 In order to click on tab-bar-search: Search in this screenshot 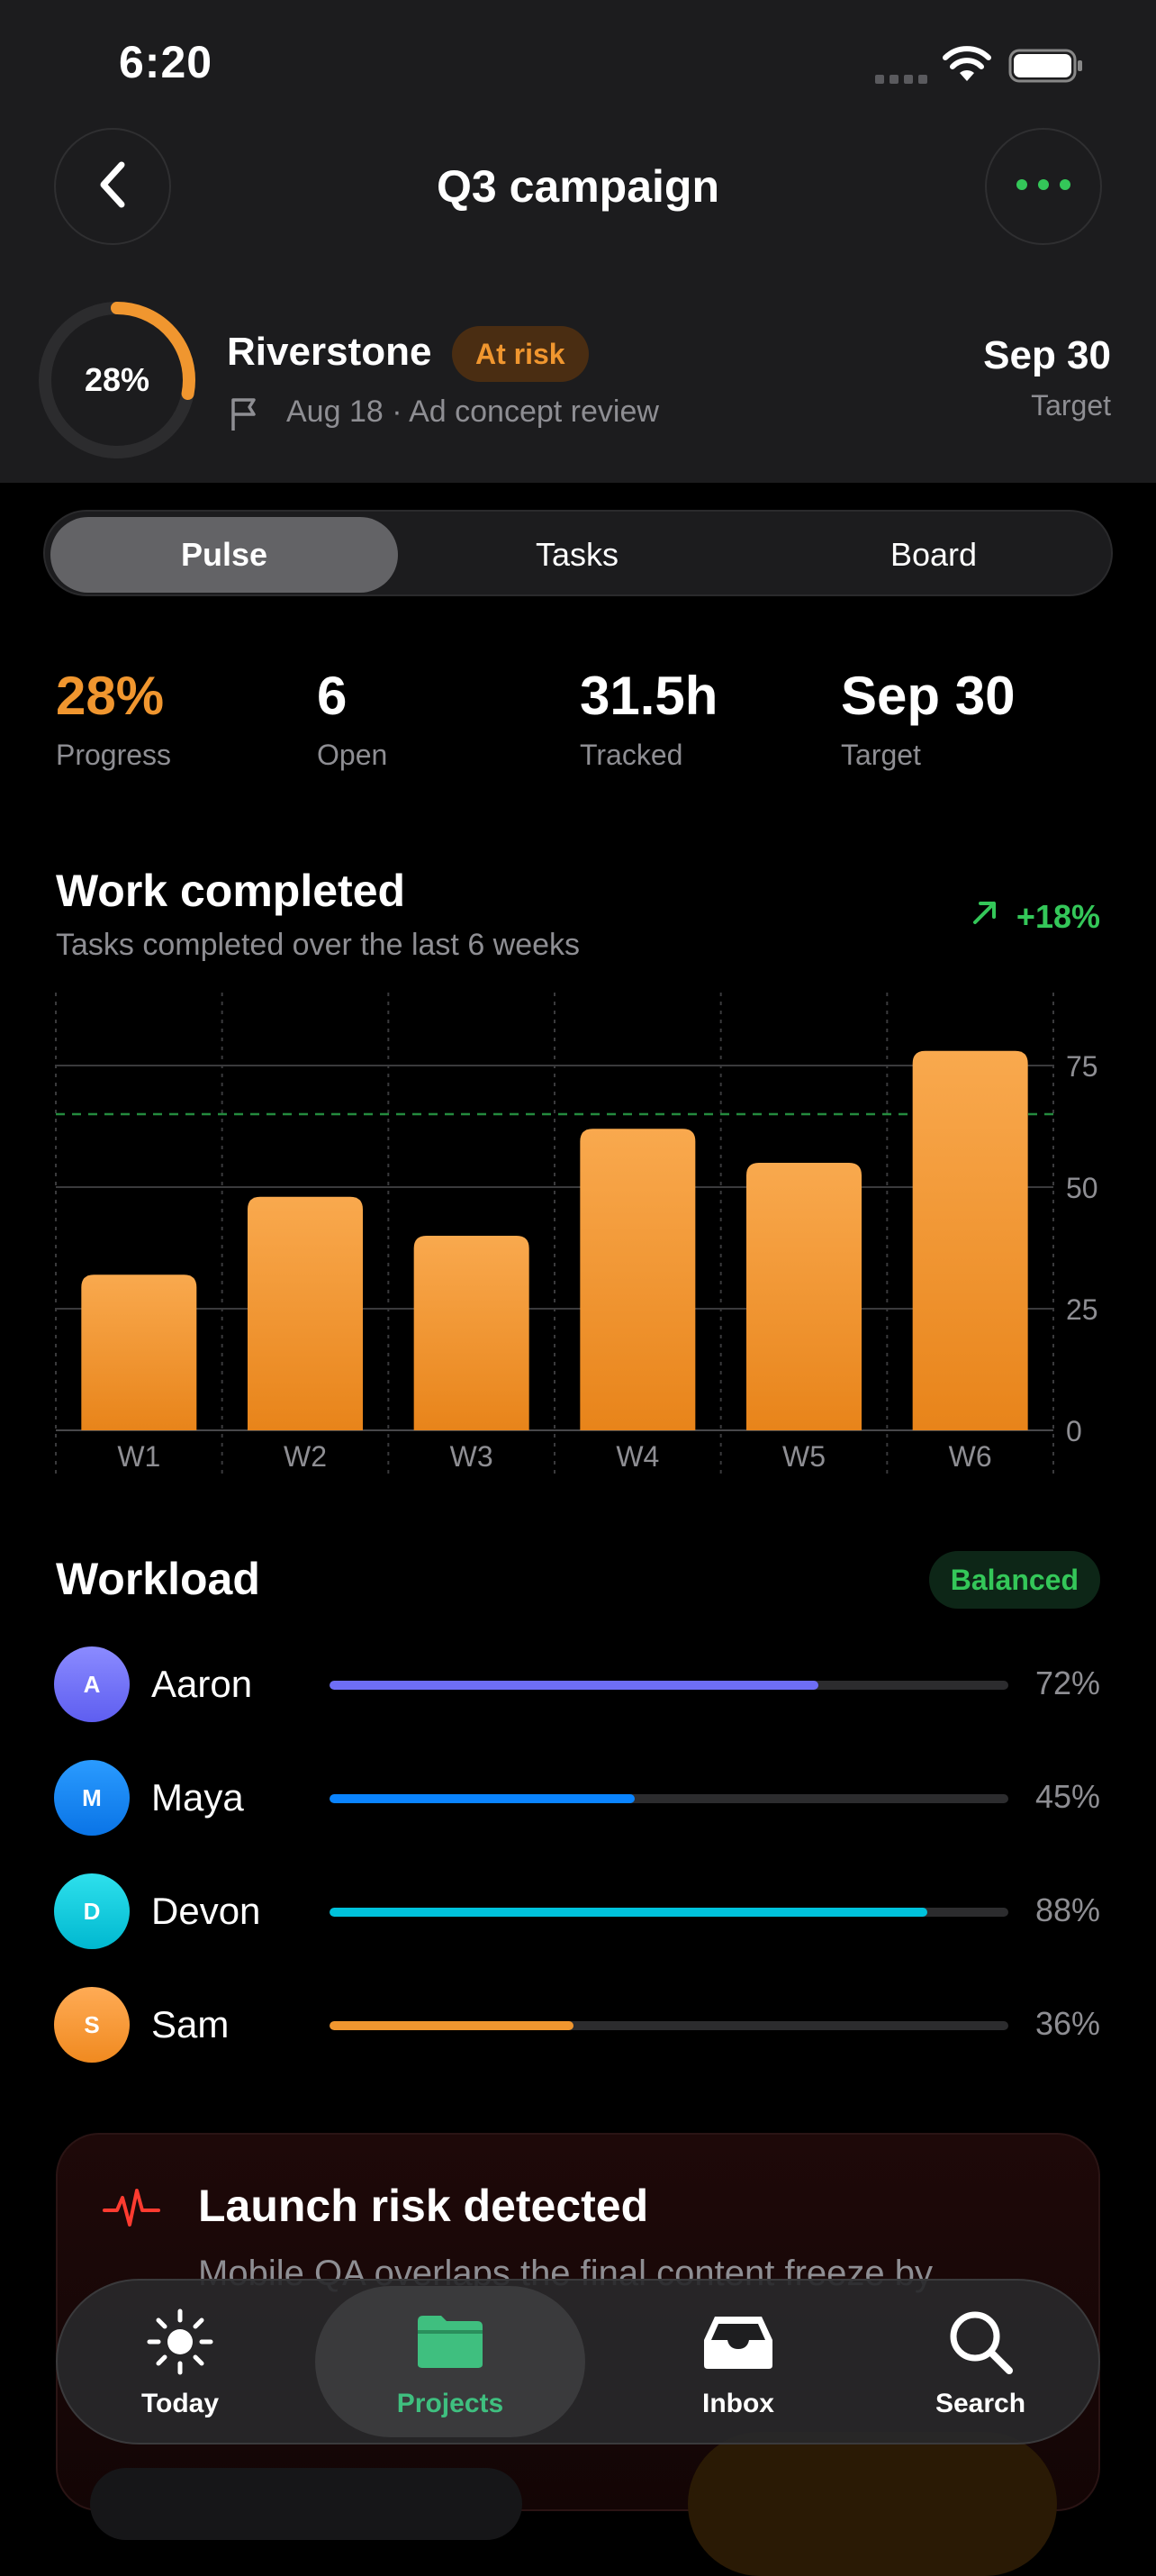, I will do `click(980, 2361)`.